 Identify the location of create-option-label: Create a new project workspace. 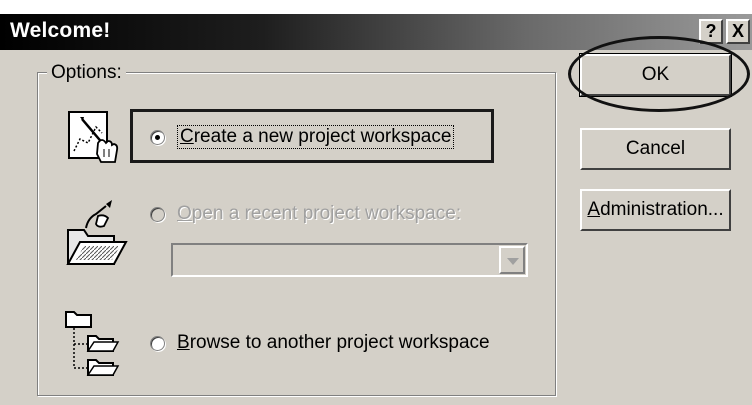
(316, 137).